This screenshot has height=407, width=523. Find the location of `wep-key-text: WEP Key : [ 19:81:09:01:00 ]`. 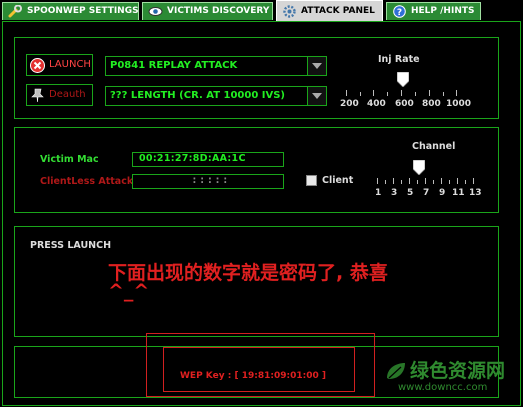

wep-key-text: WEP Key : [ 19:81:09:01:00 ] is located at coordinates (253, 376).